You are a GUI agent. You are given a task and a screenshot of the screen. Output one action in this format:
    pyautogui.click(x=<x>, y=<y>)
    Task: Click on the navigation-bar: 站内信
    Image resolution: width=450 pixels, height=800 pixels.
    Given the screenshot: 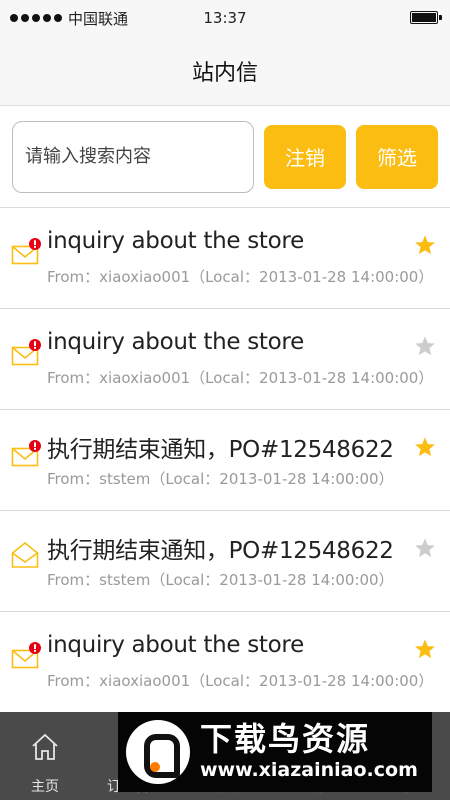 What is the action you would take?
    pyautogui.click(x=225, y=71)
    